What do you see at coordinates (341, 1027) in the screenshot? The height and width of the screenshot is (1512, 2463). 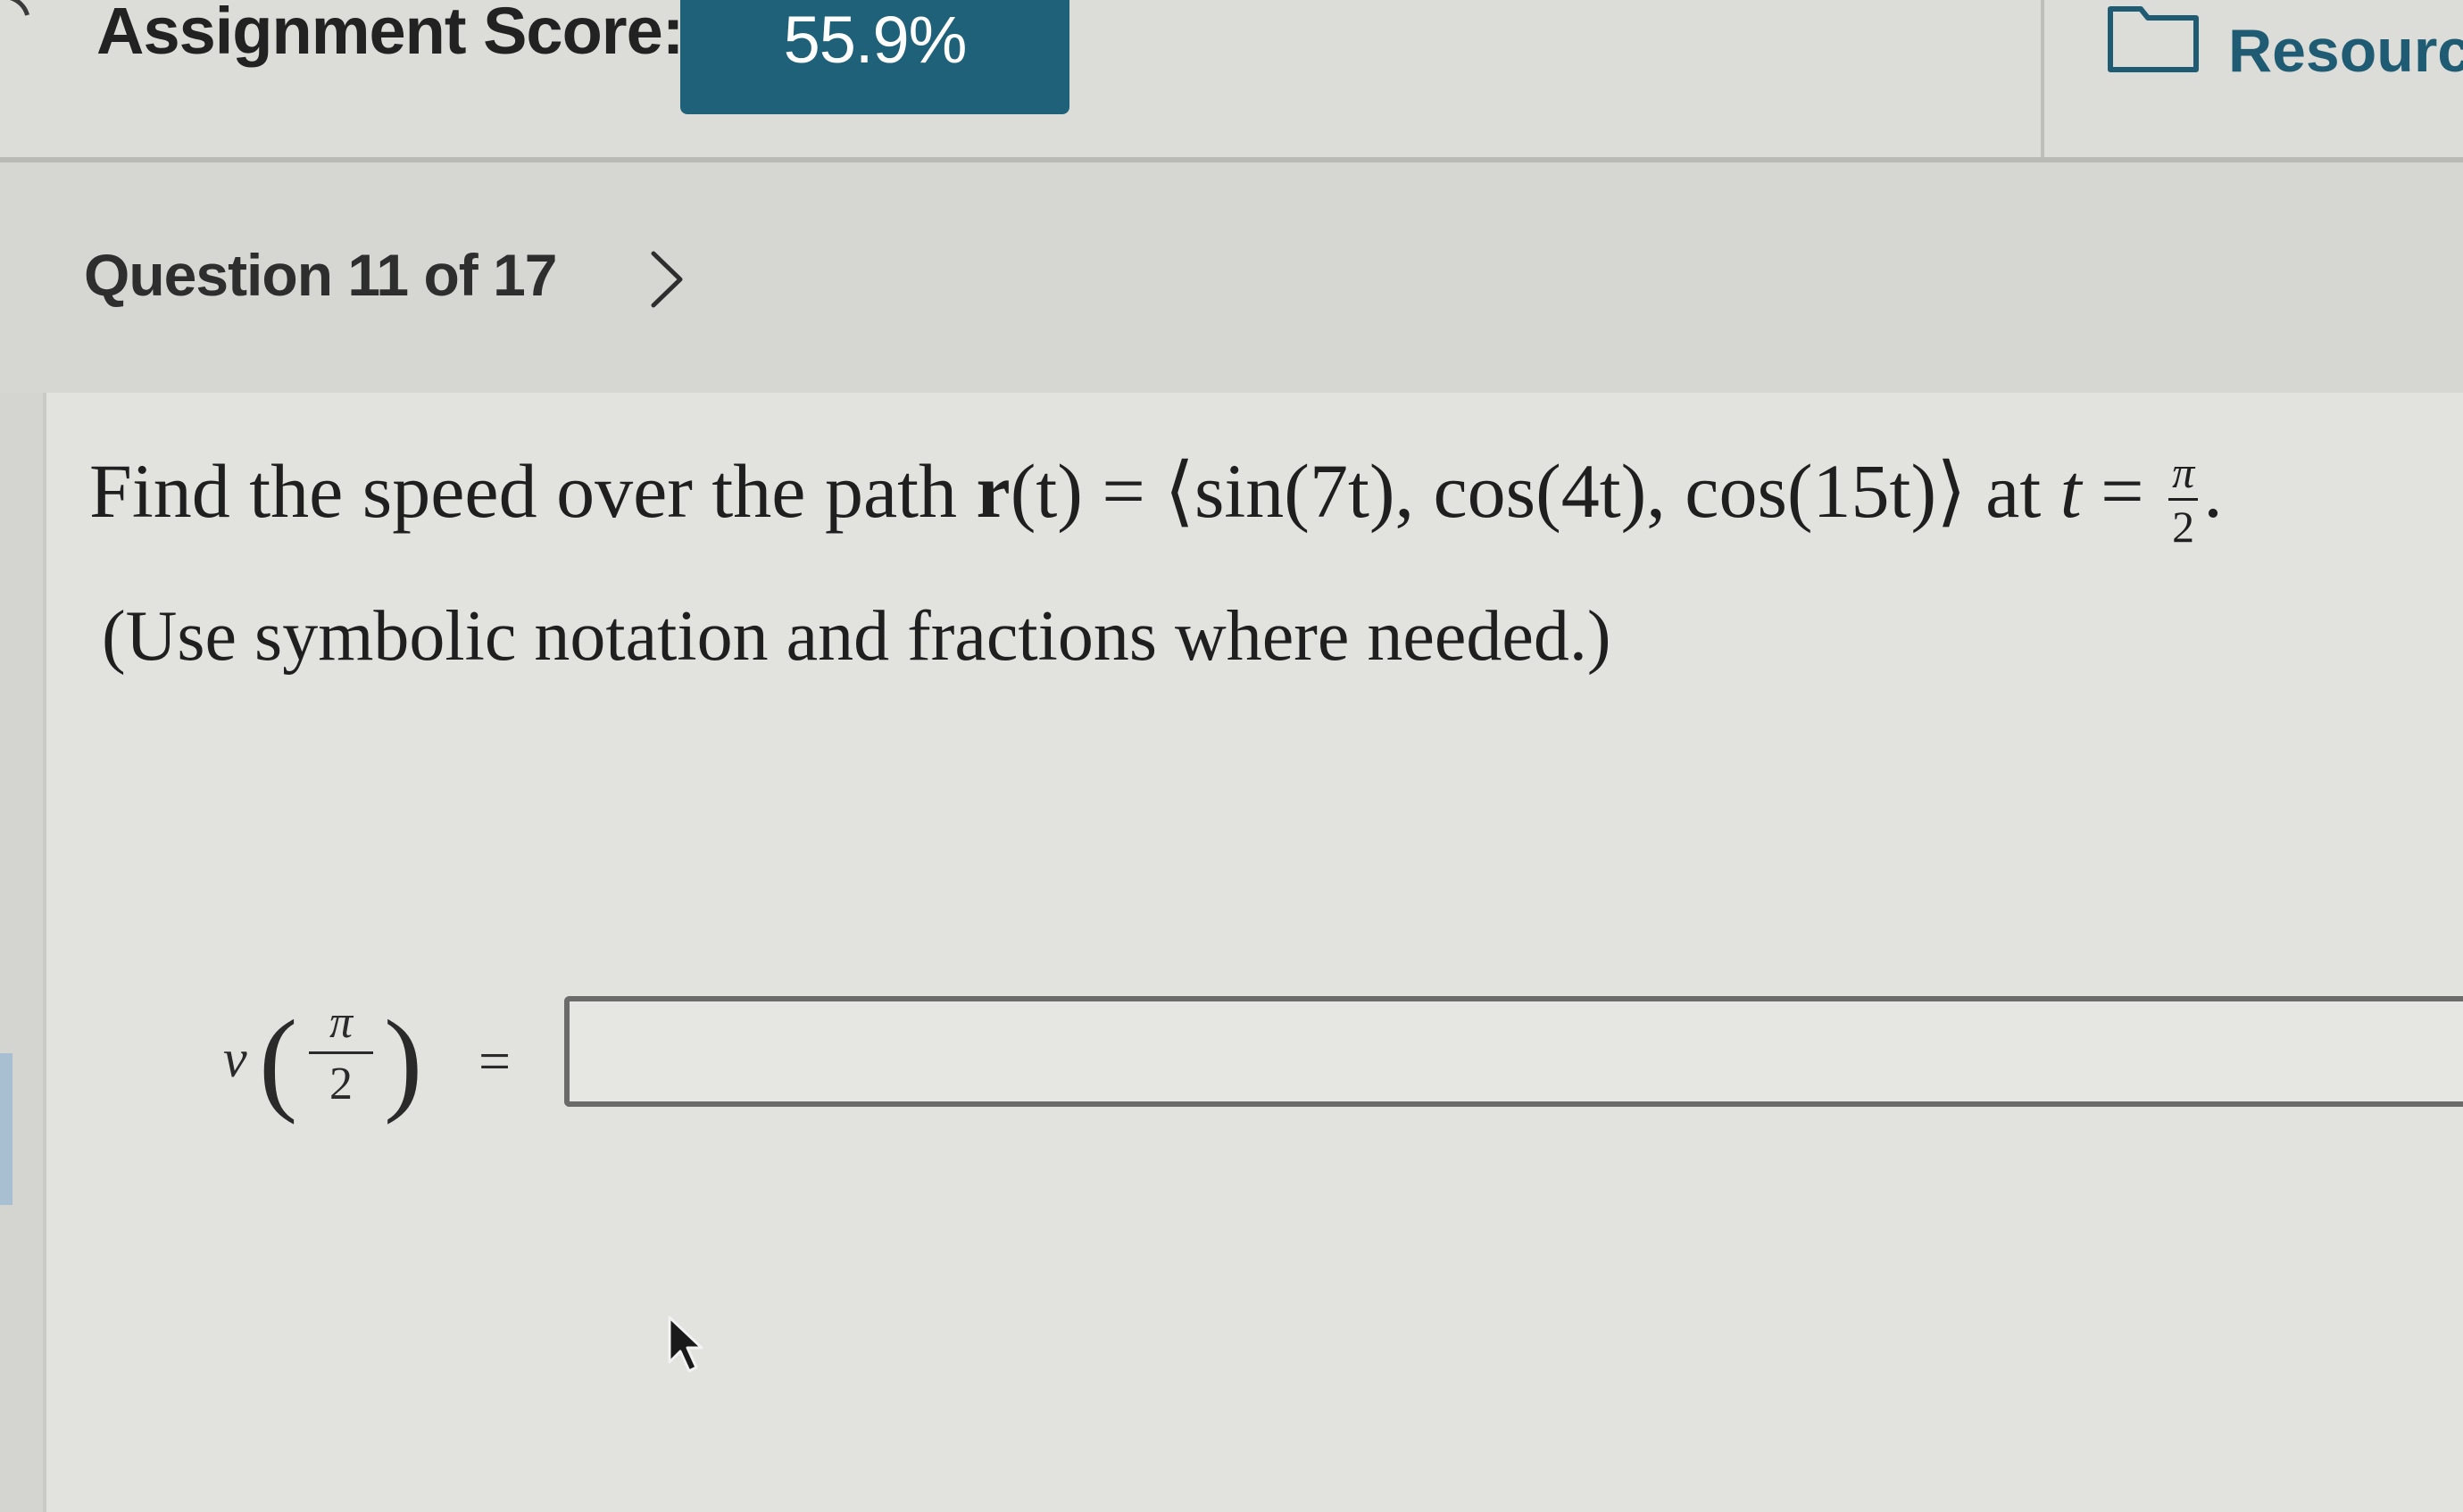 I see `answer-fraction-numerator: π` at bounding box center [341, 1027].